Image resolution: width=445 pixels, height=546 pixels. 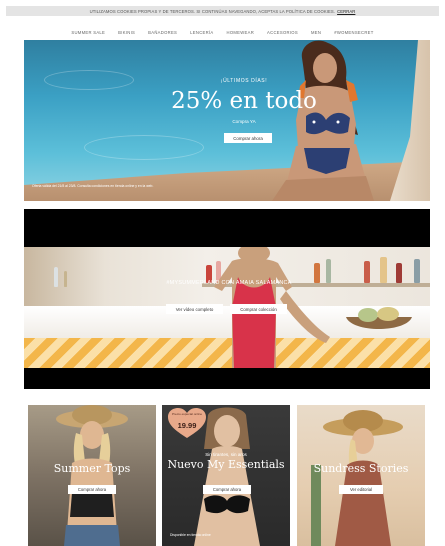 What do you see at coordinates (379, 318) in the screenshot?
I see `fruit-bowl-image` at bounding box center [379, 318].